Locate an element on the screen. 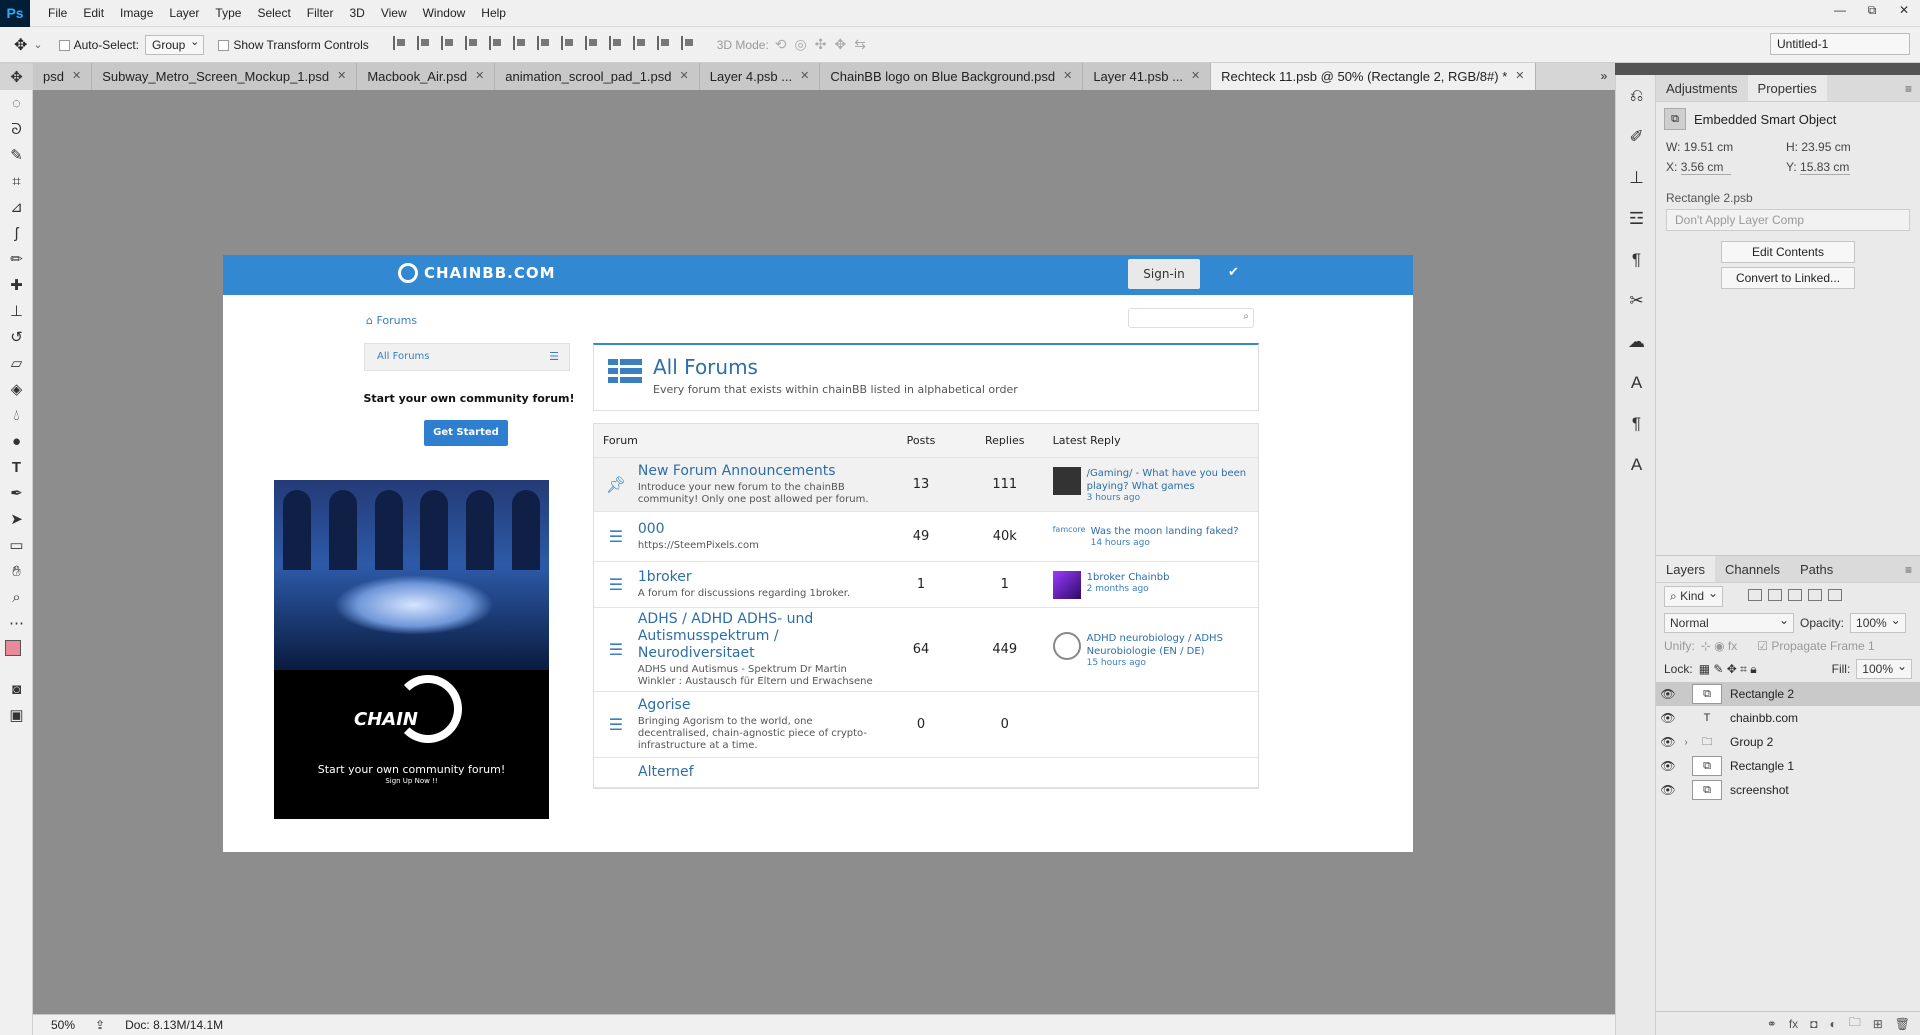 This screenshot has width=1920, height=1035. check-icon: ✔ is located at coordinates (1233, 272).